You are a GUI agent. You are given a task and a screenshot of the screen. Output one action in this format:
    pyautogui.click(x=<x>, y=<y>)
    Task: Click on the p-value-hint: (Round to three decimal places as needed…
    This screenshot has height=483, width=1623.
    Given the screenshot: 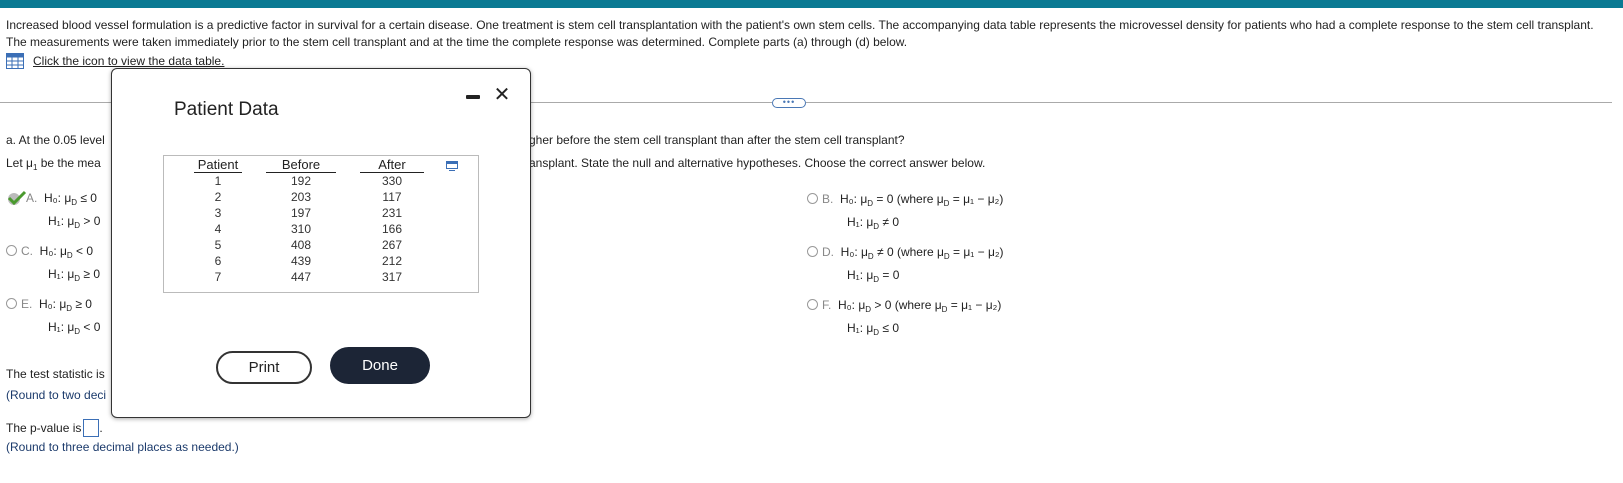 What is the action you would take?
    pyautogui.click(x=122, y=447)
    